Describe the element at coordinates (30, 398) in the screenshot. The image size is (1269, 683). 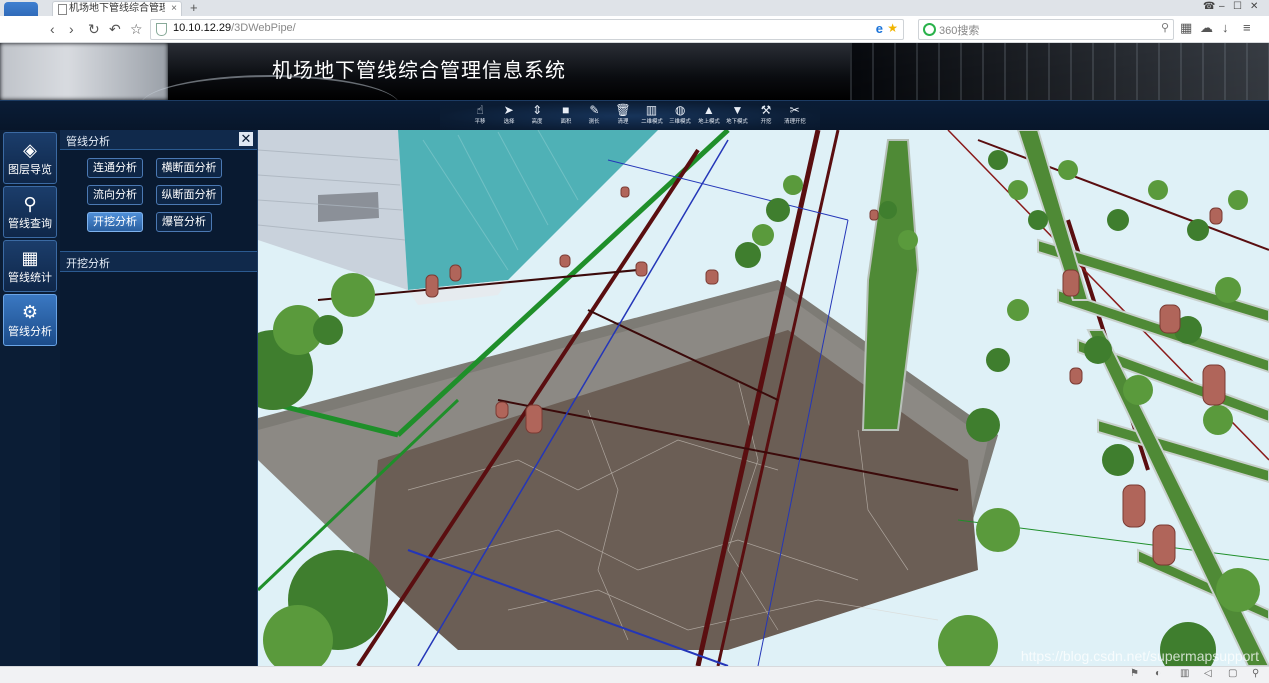
I see `left-navigation: ◈ 图层导览 ⚲ 管线查询 ▦ 管线统计 ⚙ 管线分析` at that location.